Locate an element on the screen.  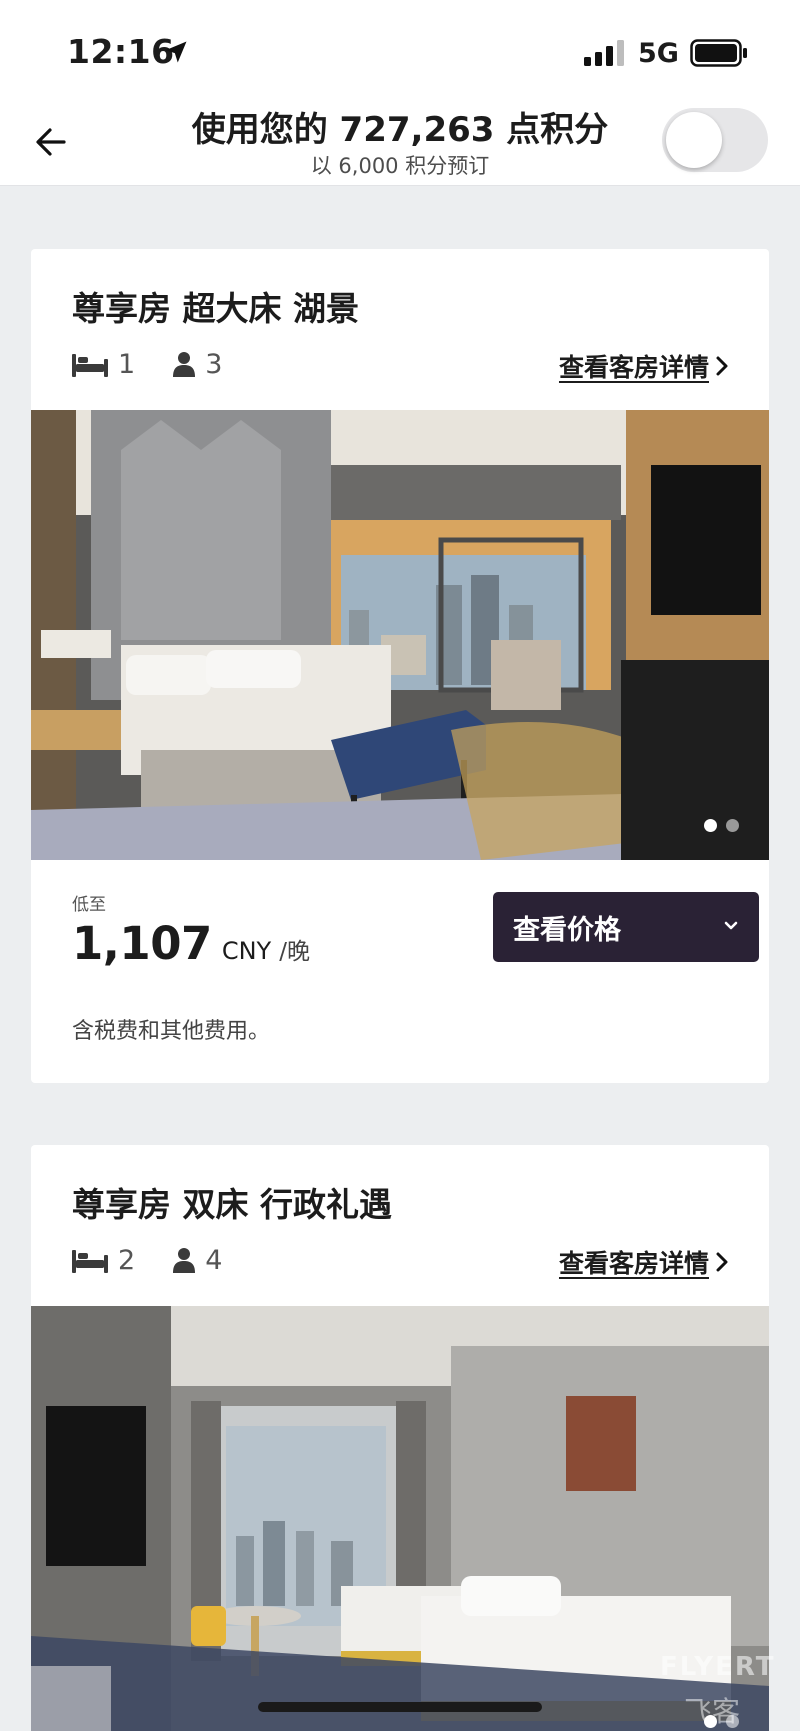
price-currency: CNY is located at coordinates (246, 951).